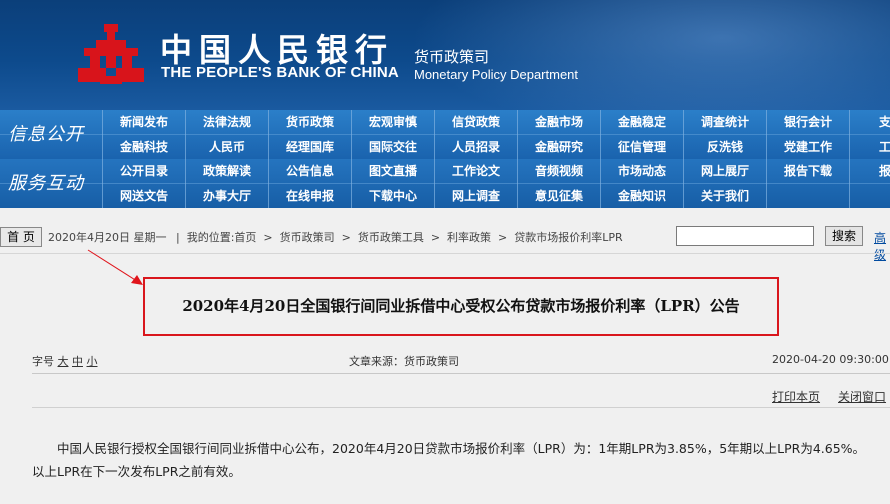 The image size is (890, 504). What do you see at coordinates (310, 147) in the screenshot?
I see `nav-item: 经理国库` at bounding box center [310, 147].